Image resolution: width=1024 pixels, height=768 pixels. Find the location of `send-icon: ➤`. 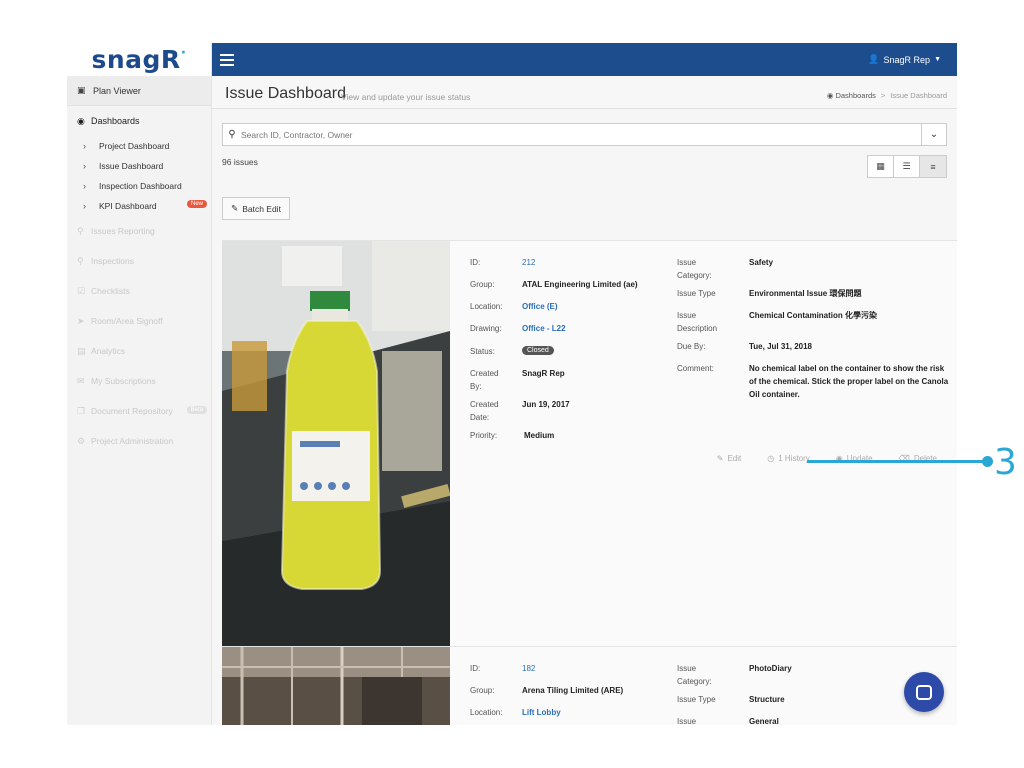

send-icon: ➤ is located at coordinates (81, 320).